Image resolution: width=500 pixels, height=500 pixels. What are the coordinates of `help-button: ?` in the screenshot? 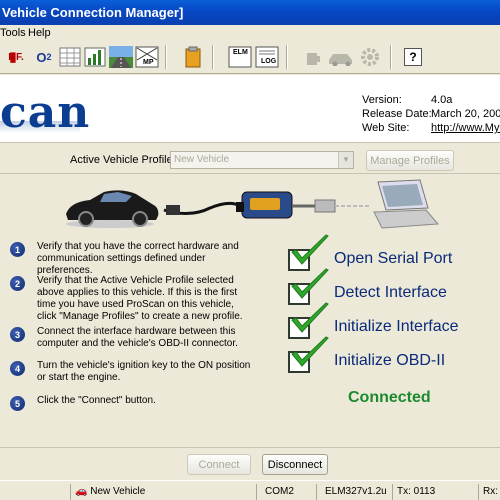 It's located at (413, 57).